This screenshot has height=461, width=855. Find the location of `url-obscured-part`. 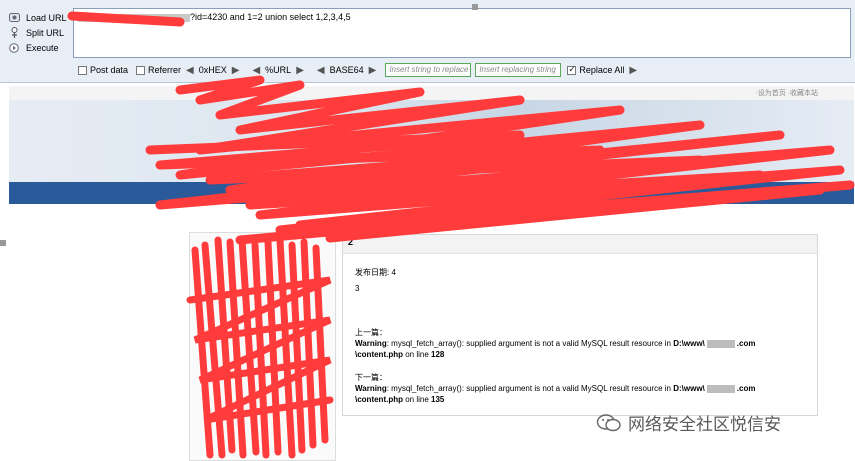

url-obscured-part is located at coordinates (134, 17).